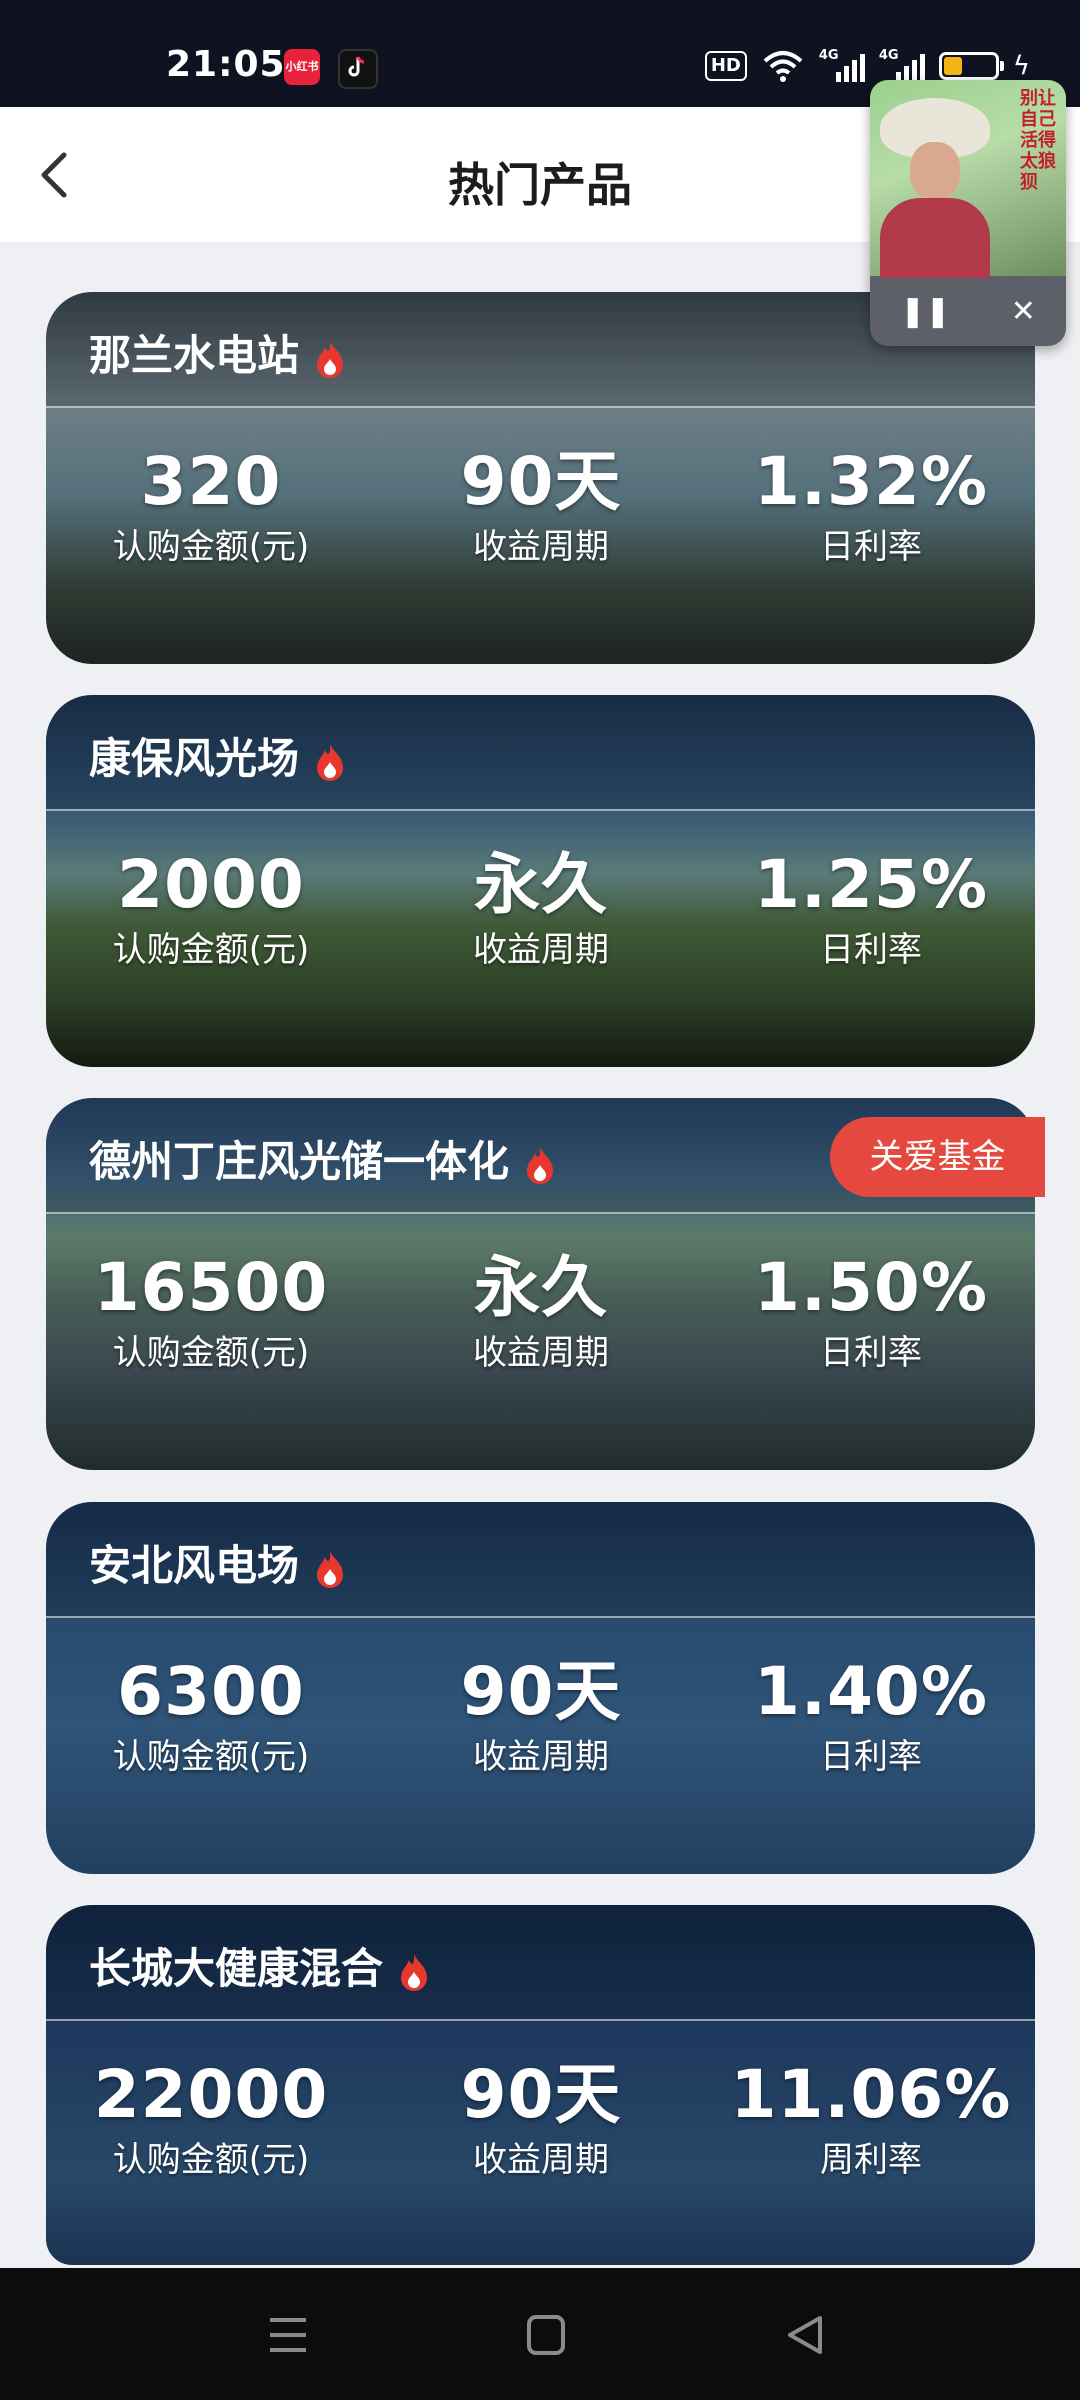  What do you see at coordinates (871, 2160) in the screenshot?
I see `rate-label: 周利率` at bounding box center [871, 2160].